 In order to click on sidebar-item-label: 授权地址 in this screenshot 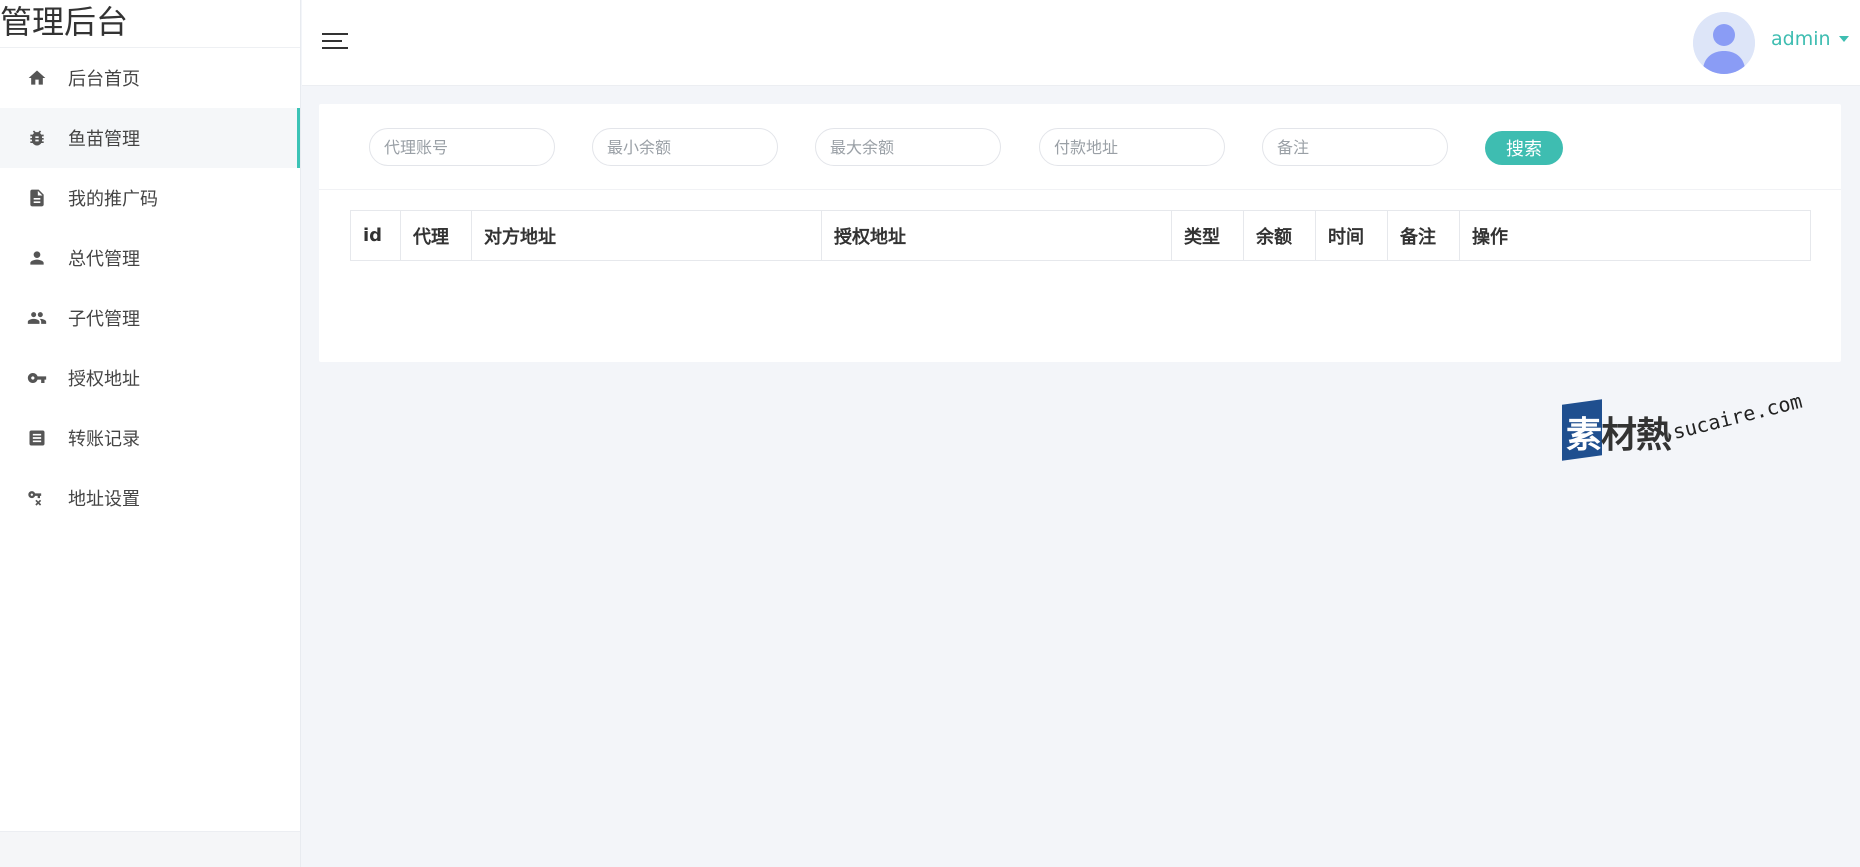, I will do `click(104, 379)`.